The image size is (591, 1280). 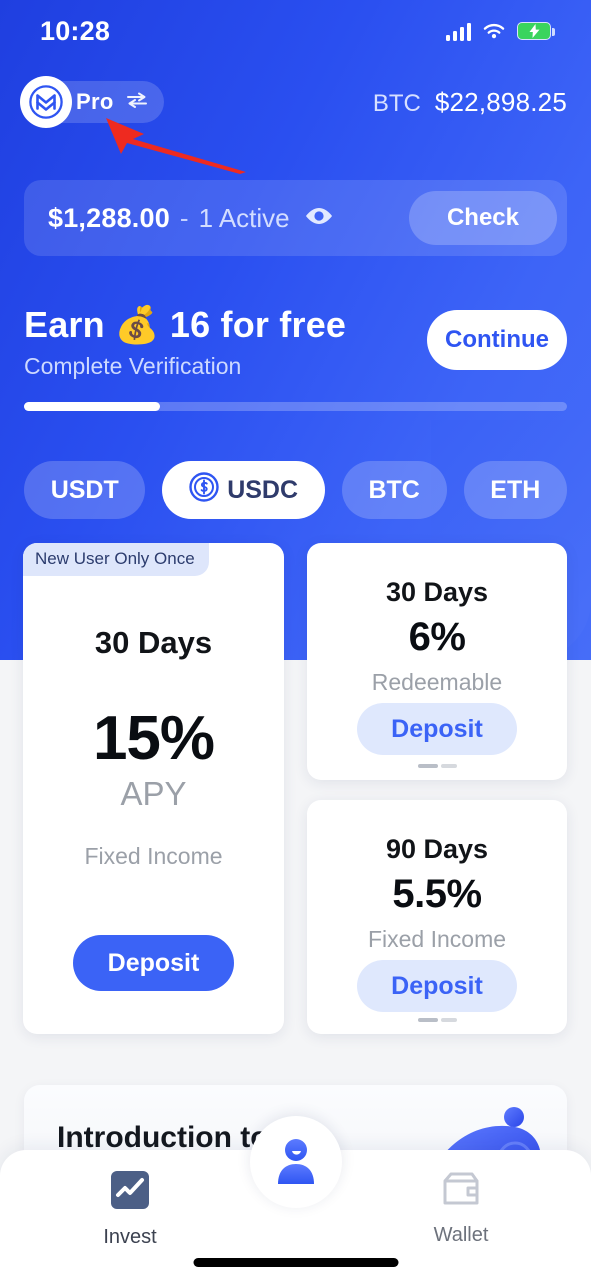 I want to click on battery-charging-icon, so click(x=536, y=31).